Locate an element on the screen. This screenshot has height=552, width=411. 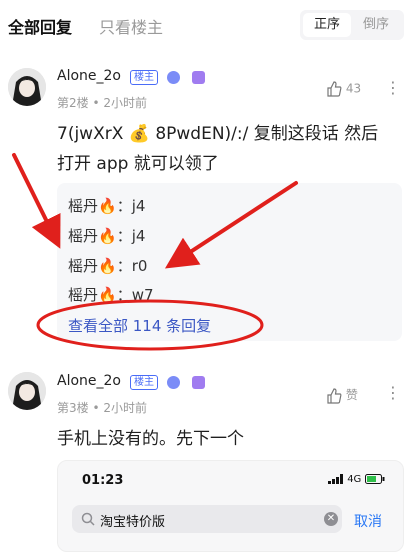
like-button: 赞 is located at coordinates (342, 395).